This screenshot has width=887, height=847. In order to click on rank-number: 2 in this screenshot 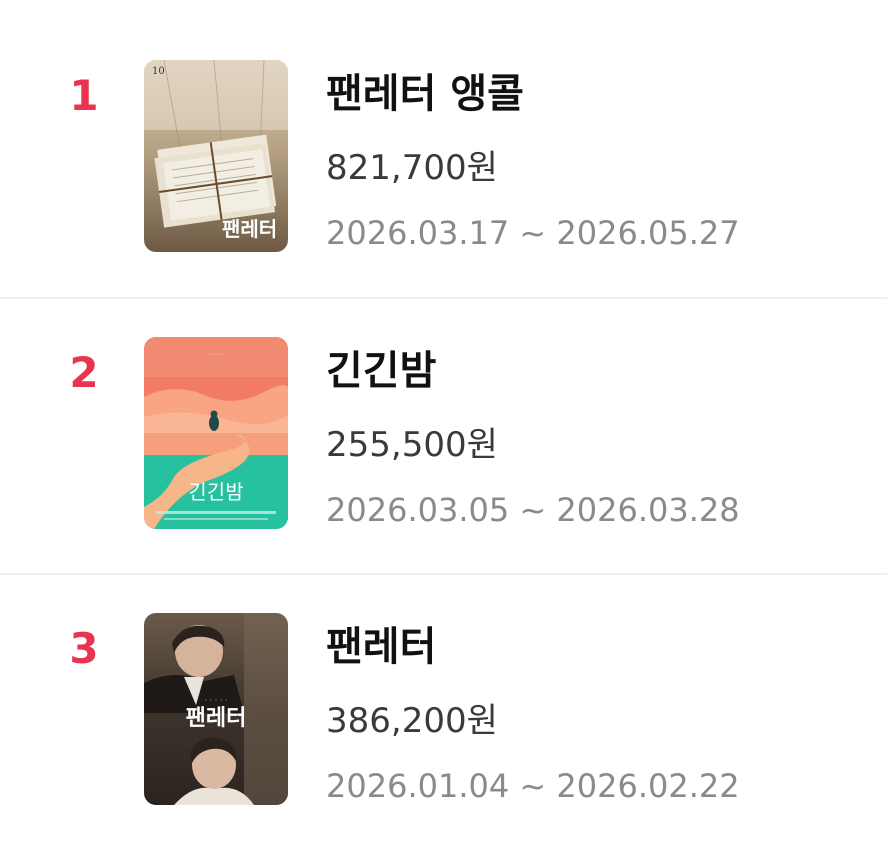, I will do `click(84, 372)`.